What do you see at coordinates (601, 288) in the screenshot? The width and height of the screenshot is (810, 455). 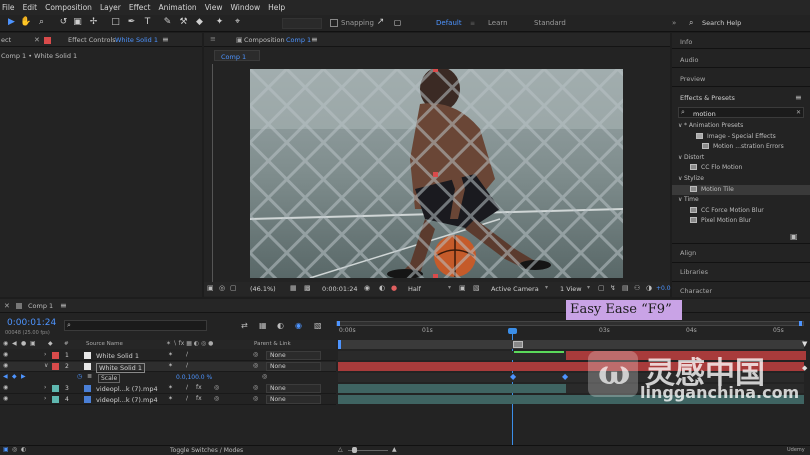 I see `pixel-aspect-icon: ▢` at bounding box center [601, 288].